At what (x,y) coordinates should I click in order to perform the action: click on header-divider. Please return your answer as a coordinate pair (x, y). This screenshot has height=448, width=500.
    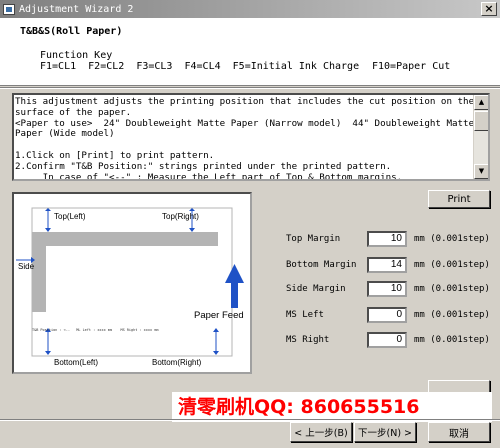
    Looking at the image, I should click on (250, 88).